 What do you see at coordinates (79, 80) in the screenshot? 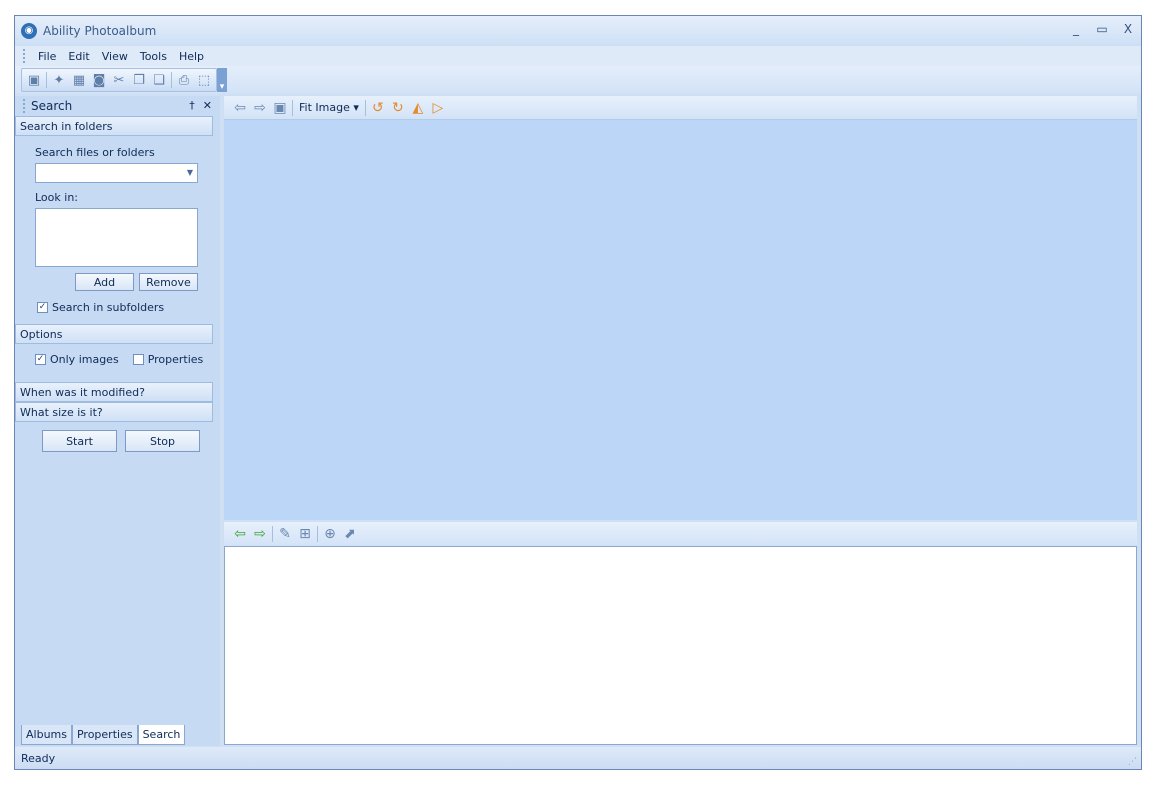
I see `open-icon: ▦` at bounding box center [79, 80].